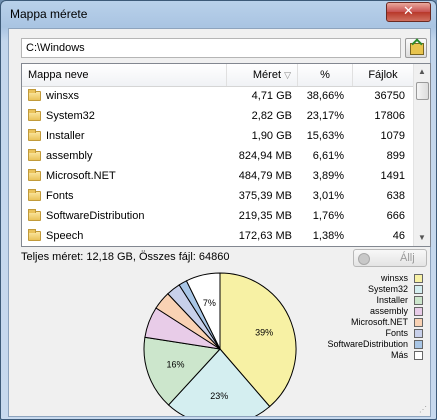 The image size is (437, 420). What do you see at coordinates (388, 311) in the screenshot?
I see `legend-label: assembly` at bounding box center [388, 311].